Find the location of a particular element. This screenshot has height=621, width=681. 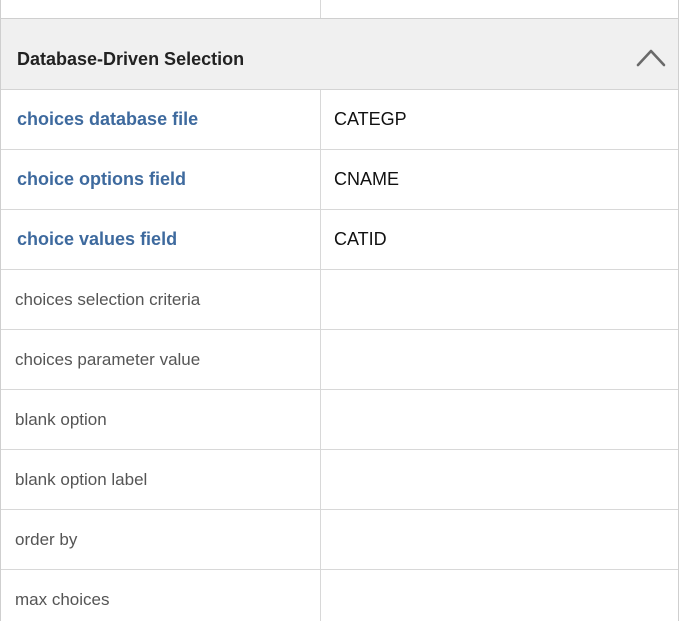

property-row-choices-parameter-value: choices parameter value is located at coordinates (339, 360).